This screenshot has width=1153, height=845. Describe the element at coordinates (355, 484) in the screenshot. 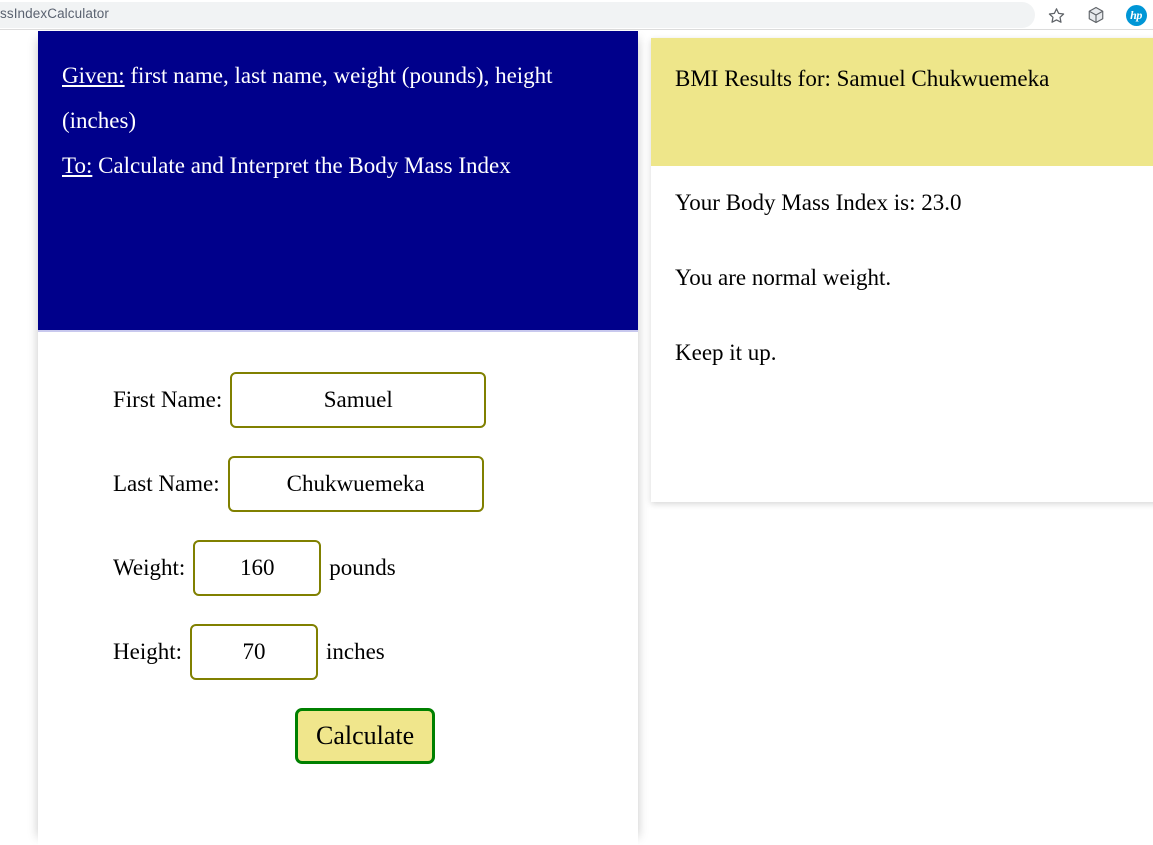

I see `last-name-input` at that location.